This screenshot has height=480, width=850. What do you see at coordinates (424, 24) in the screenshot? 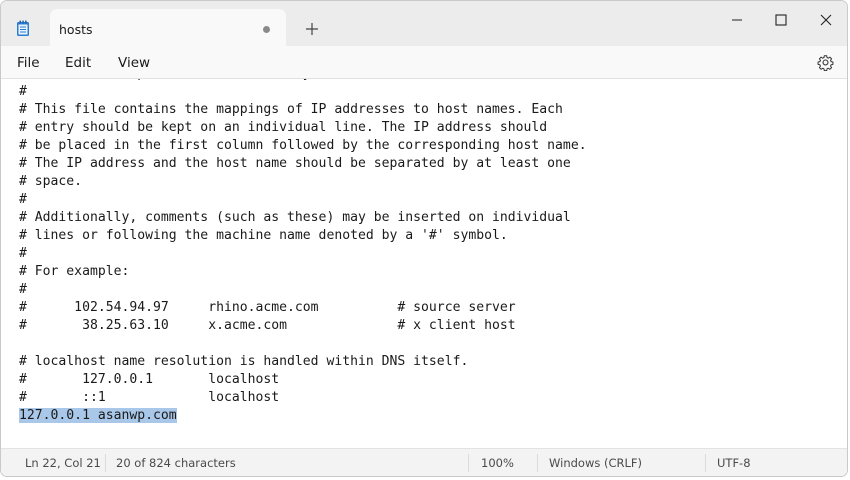
I see `title-bar: hosts` at bounding box center [424, 24].